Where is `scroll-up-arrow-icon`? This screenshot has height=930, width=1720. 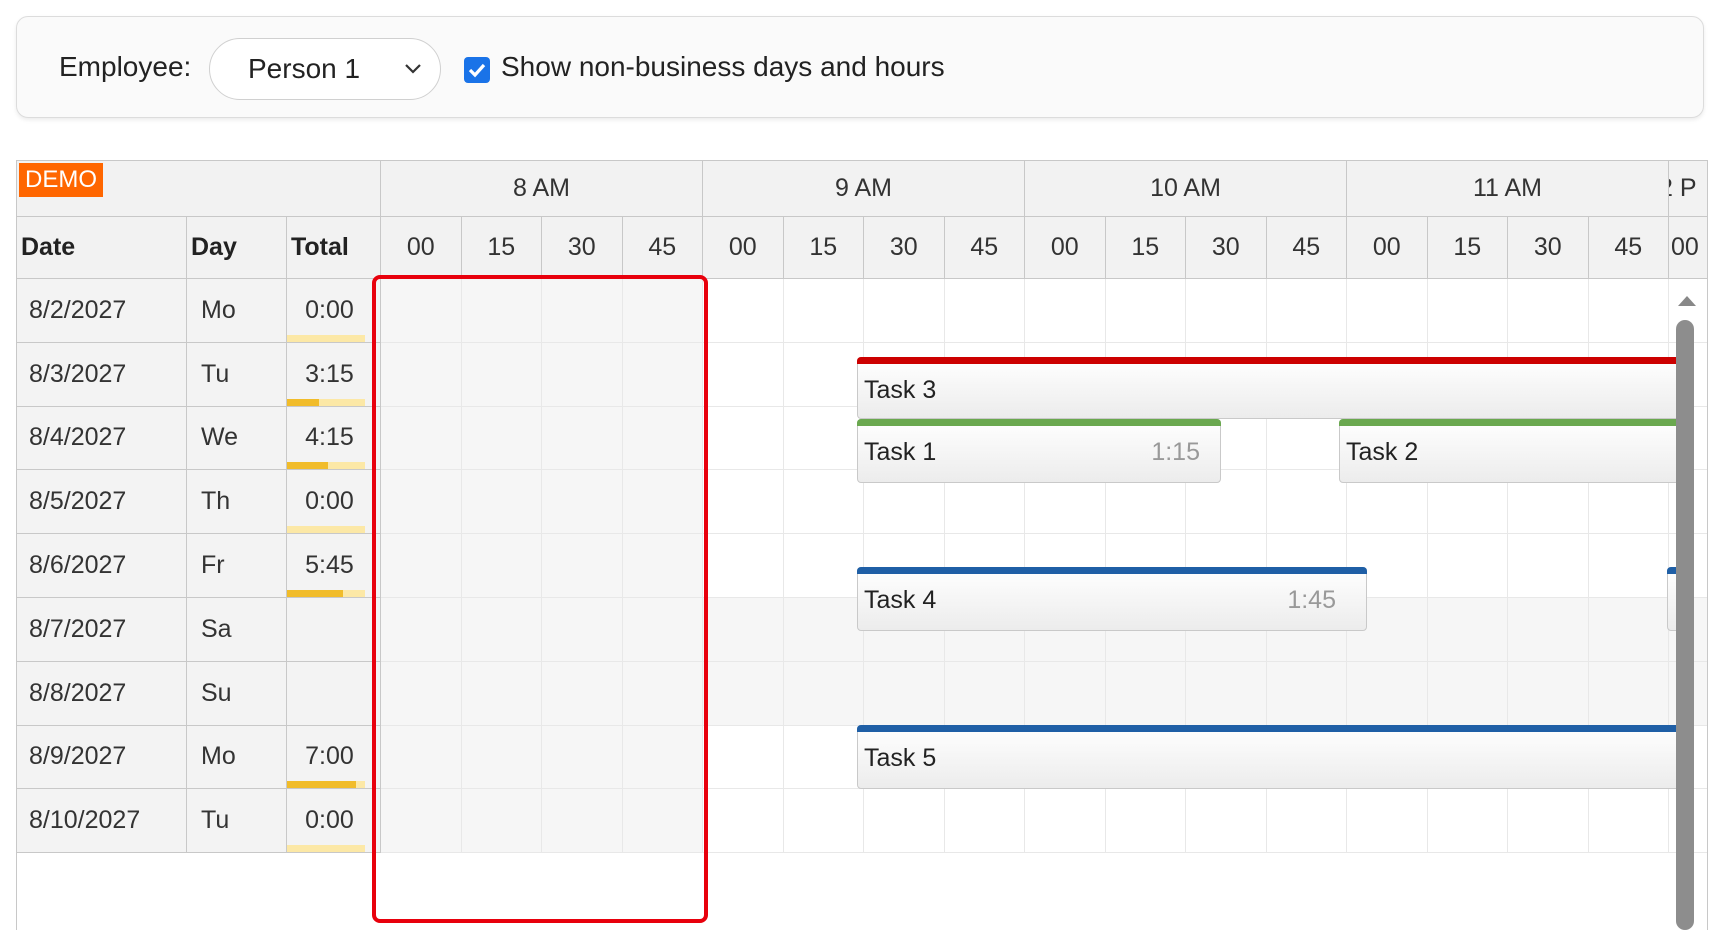 scroll-up-arrow-icon is located at coordinates (1687, 301).